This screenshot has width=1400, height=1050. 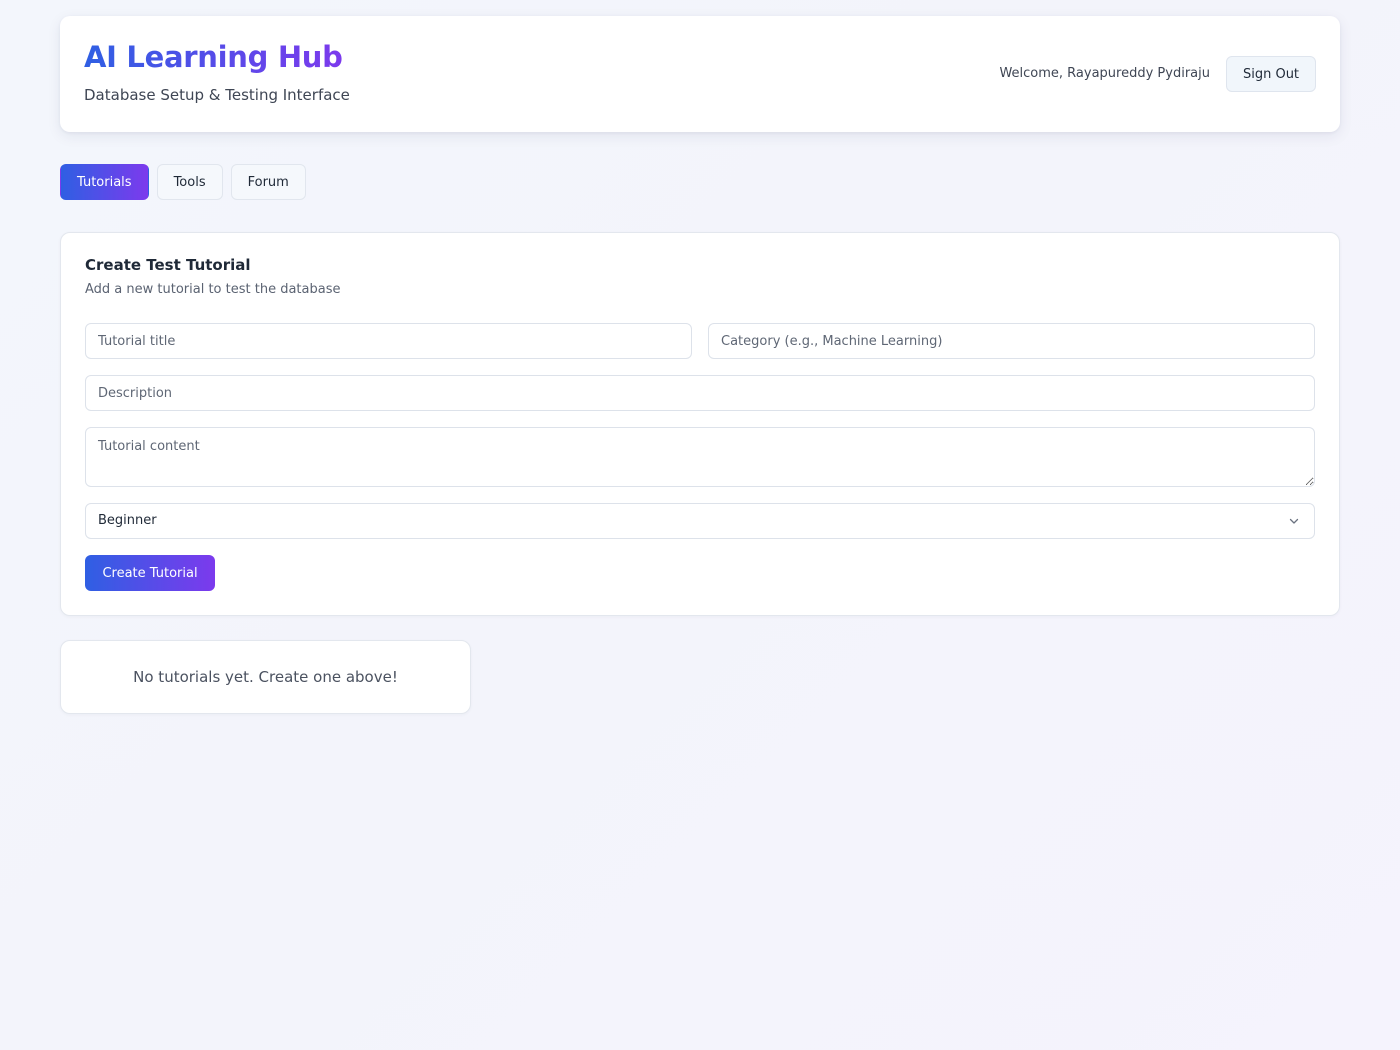 I want to click on chevron-down-icon, so click(x=1294, y=521).